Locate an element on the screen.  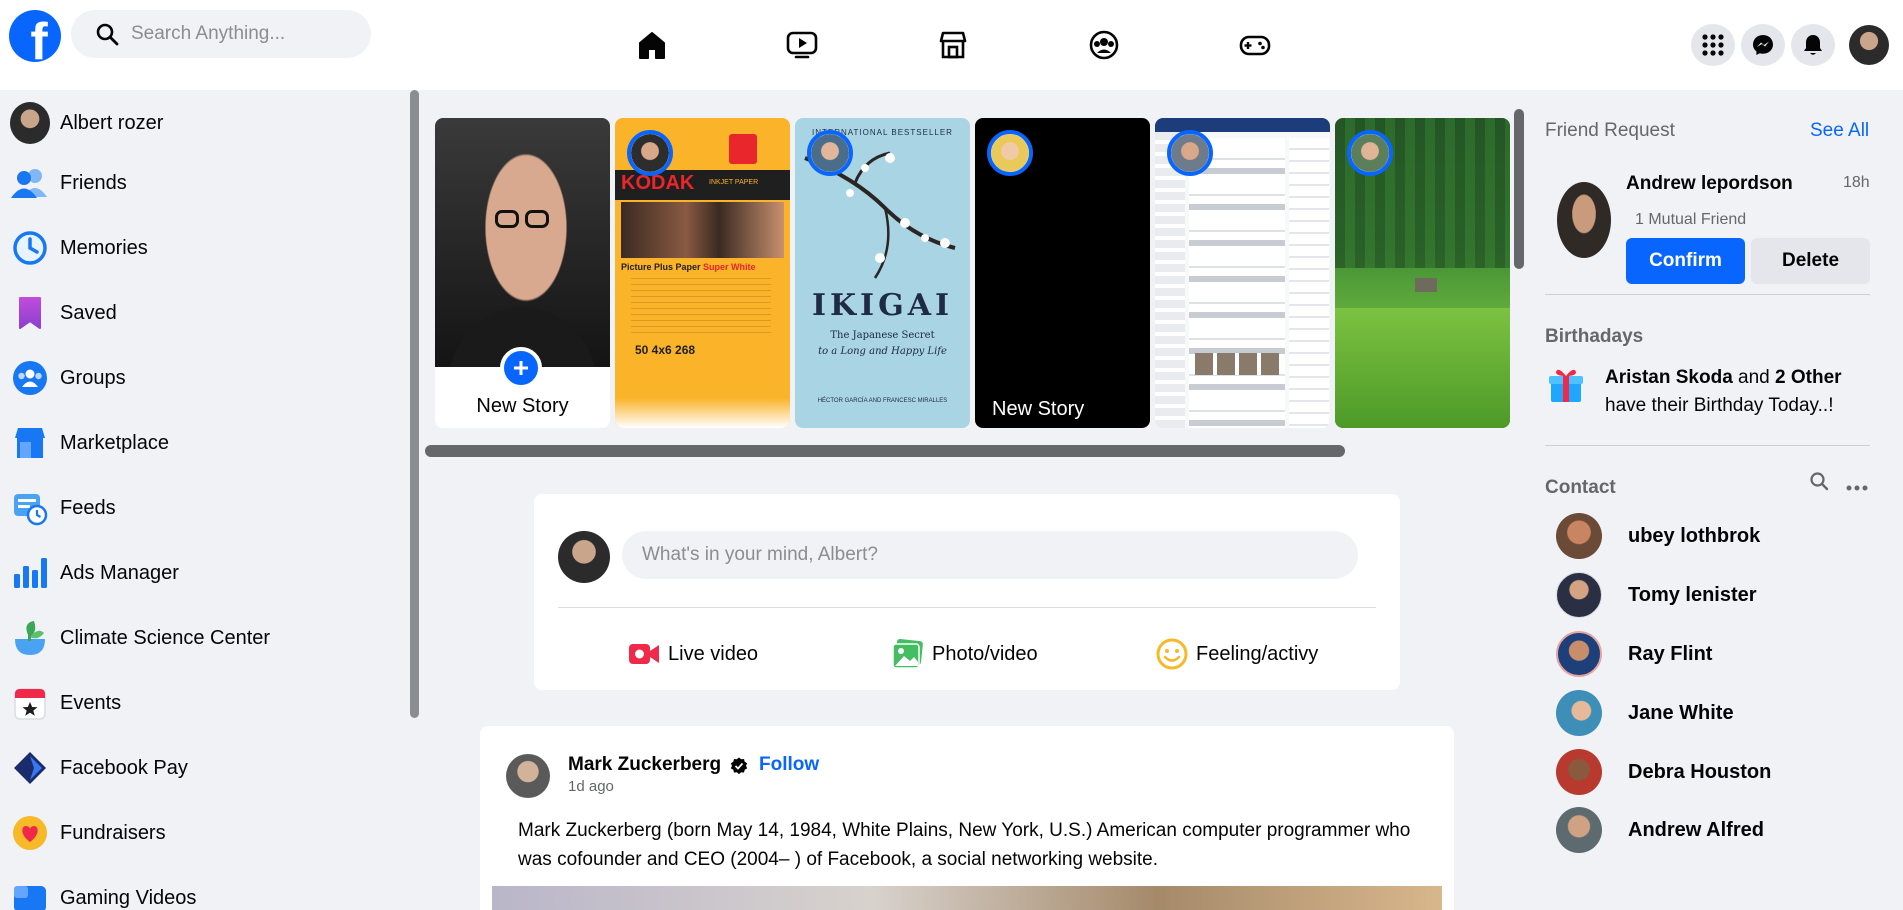
contact-item: Ray Flint is located at coordinates (1706, 654).